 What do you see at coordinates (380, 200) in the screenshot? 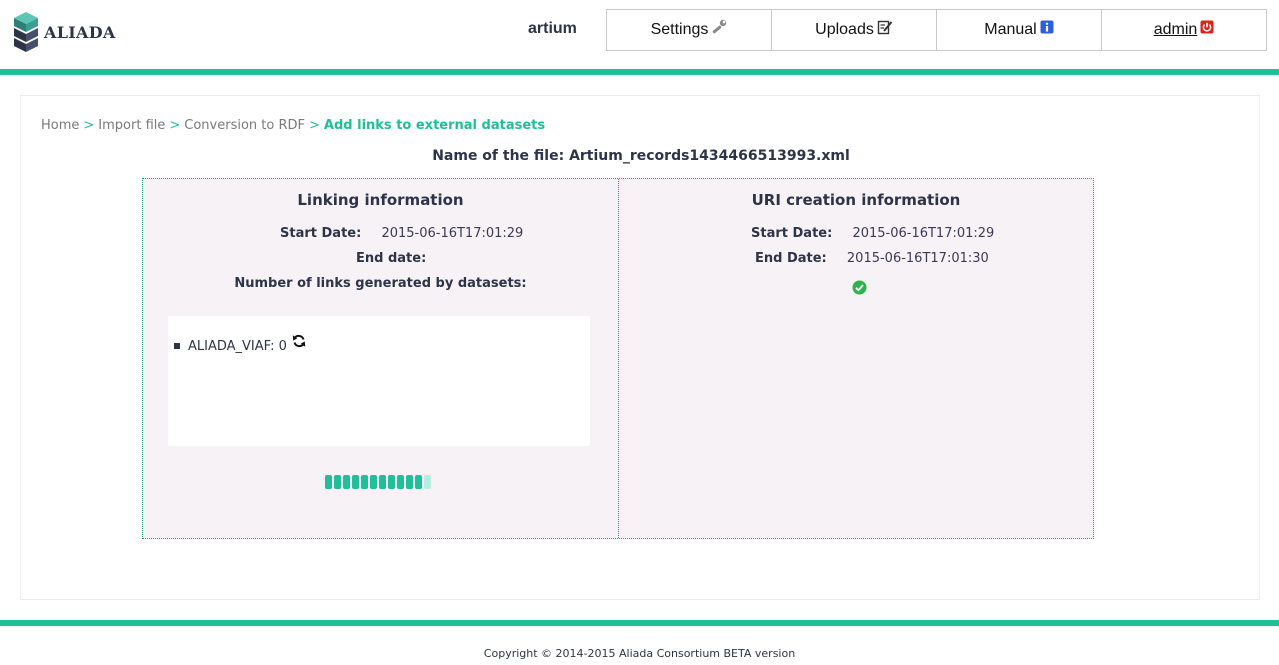
I see `linking-info-title: Linking information` at bounding box center [380, 200].